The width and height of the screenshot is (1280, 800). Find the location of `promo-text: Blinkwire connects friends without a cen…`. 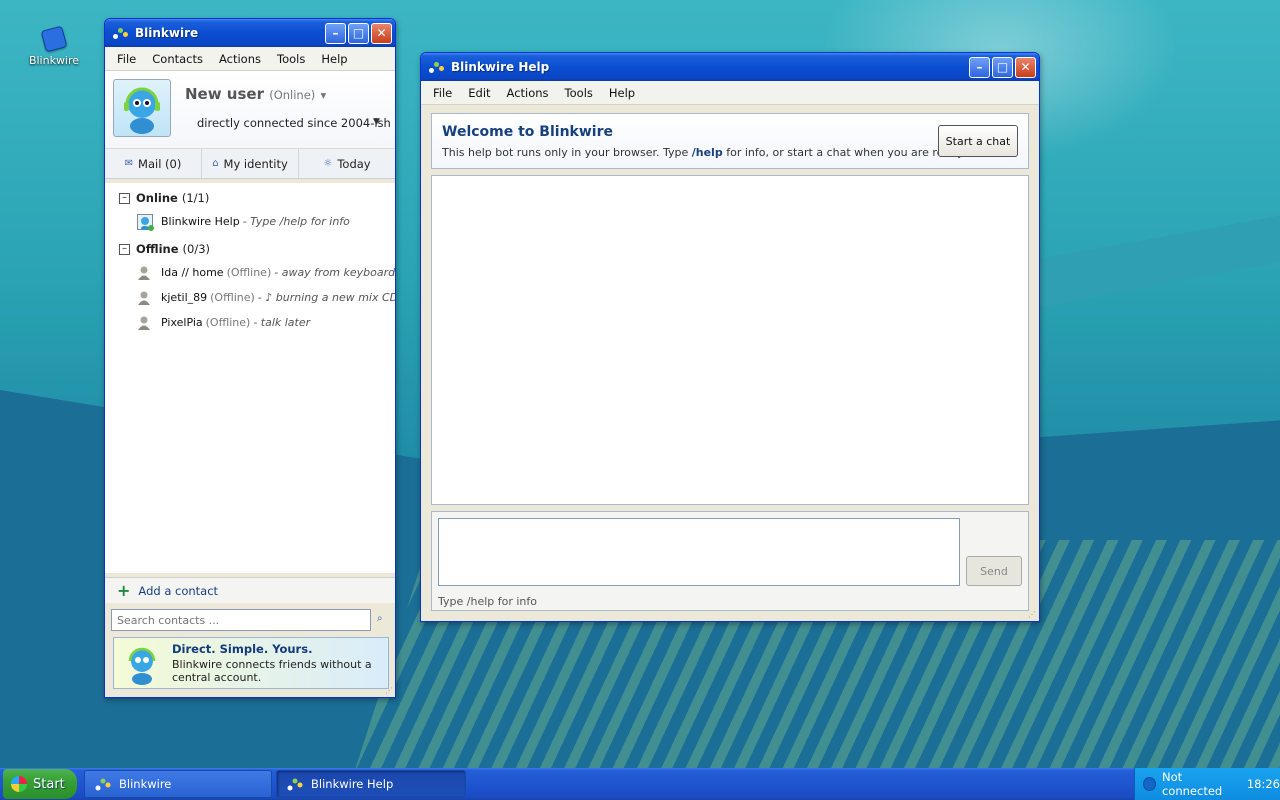

promo-text: Blinkwire connects friends without a cen… is located at coordinates (272, 671).